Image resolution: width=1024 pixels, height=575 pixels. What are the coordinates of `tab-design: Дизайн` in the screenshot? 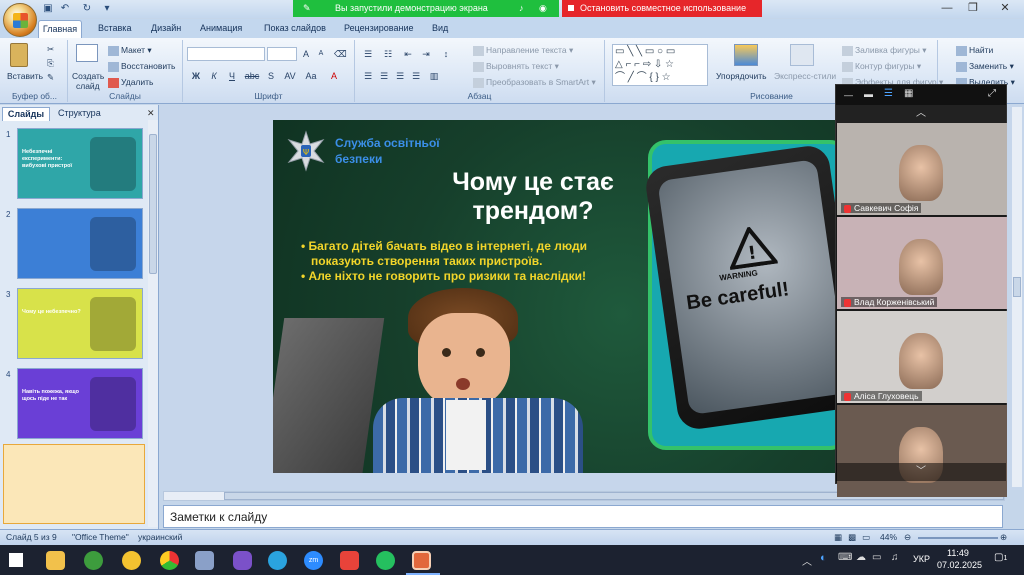 It's located at (166, 29).